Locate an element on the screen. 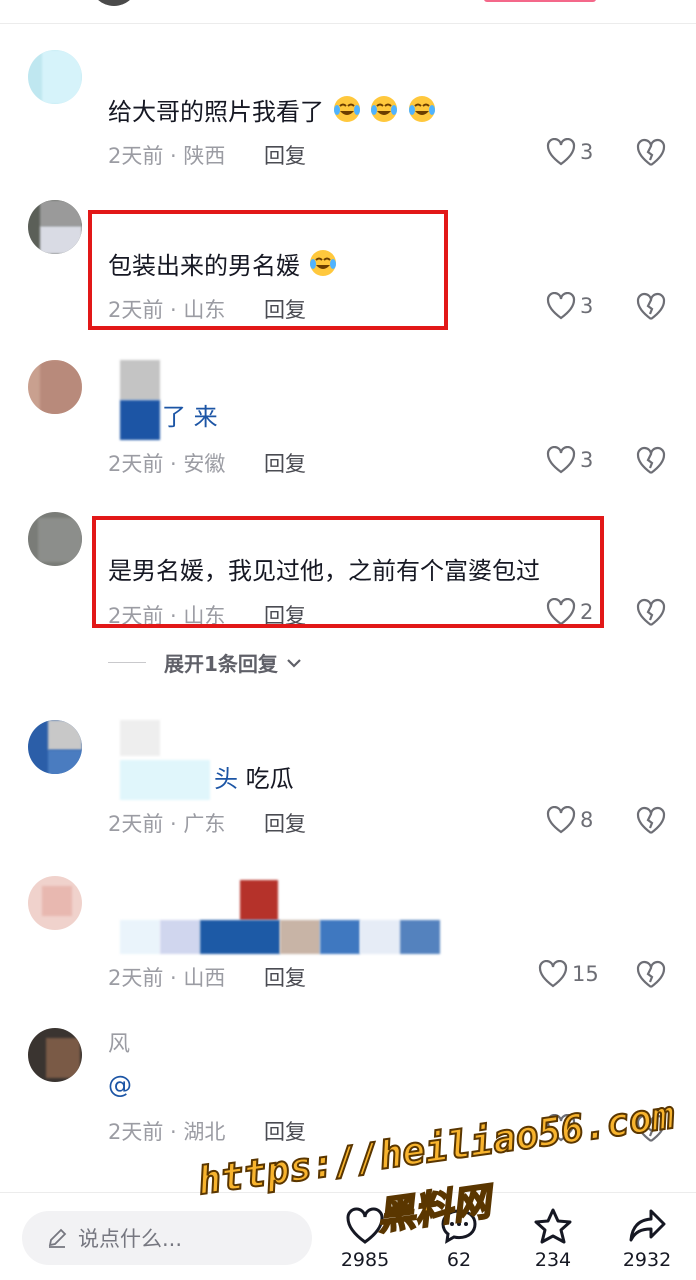 The width and height of the screenshot is (696, 1280). share-total: 2932 is located at coordinates (647, 1260).